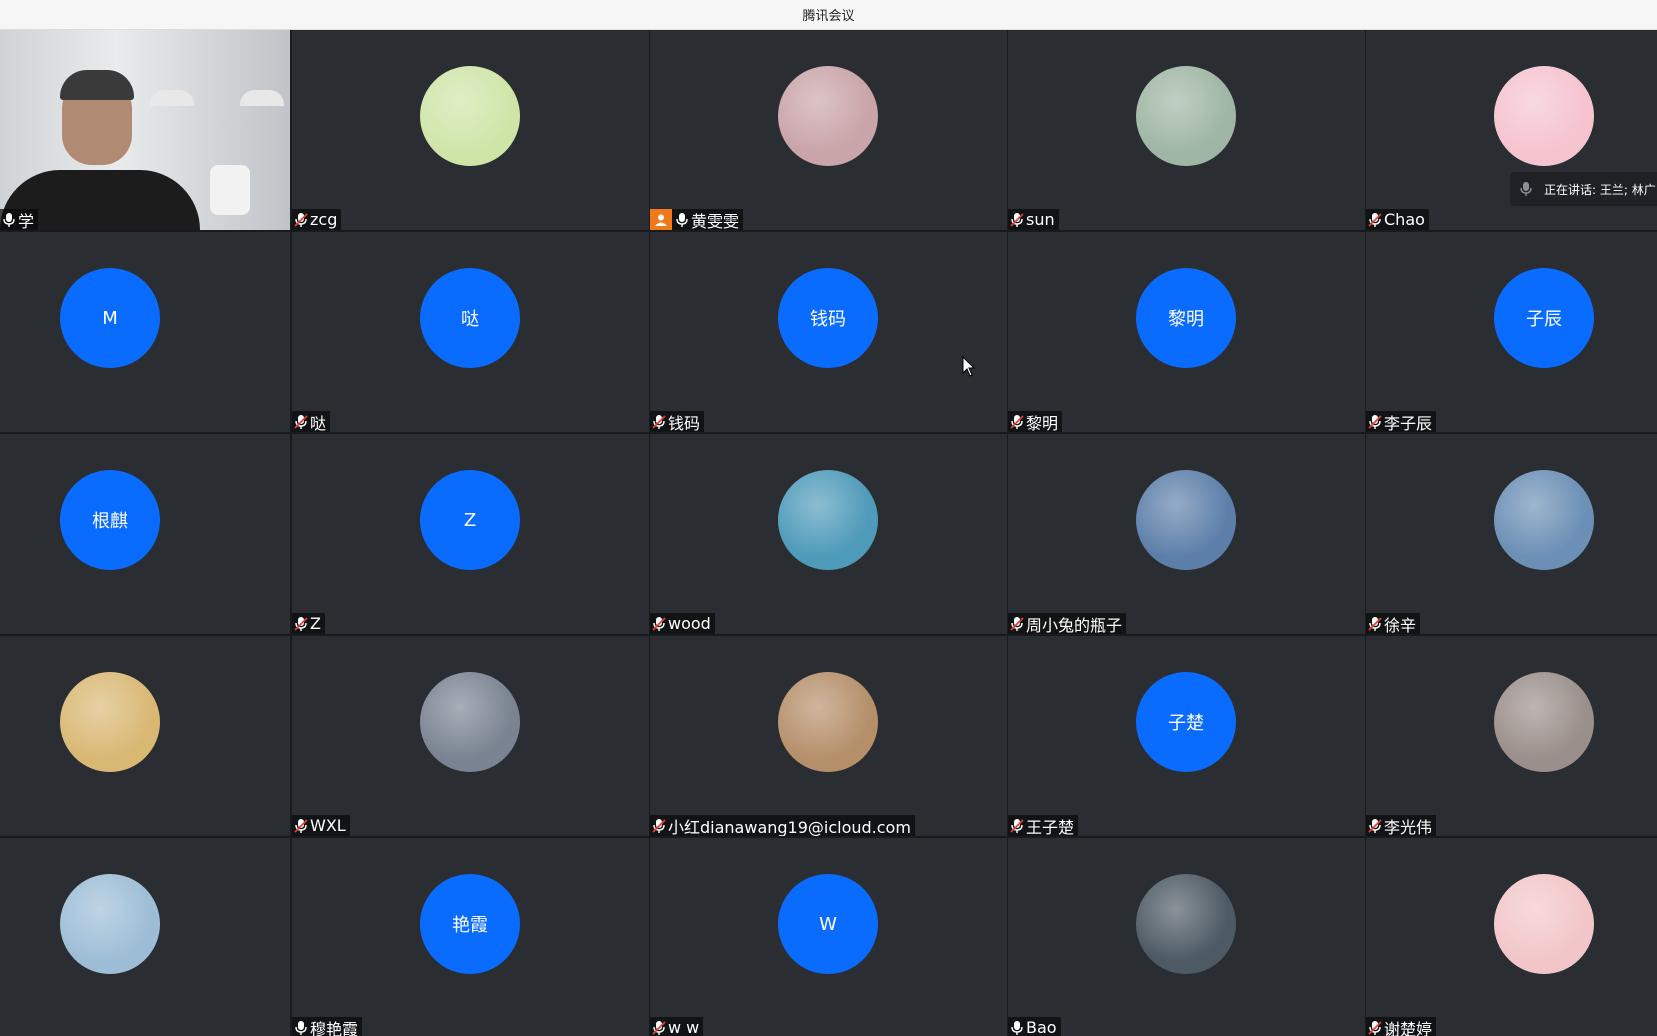 The image size is (1657, 1036). Describe the element at coordinates (1033, 219) in the screenshot. I see `participant-nameplate: sun` at that location.